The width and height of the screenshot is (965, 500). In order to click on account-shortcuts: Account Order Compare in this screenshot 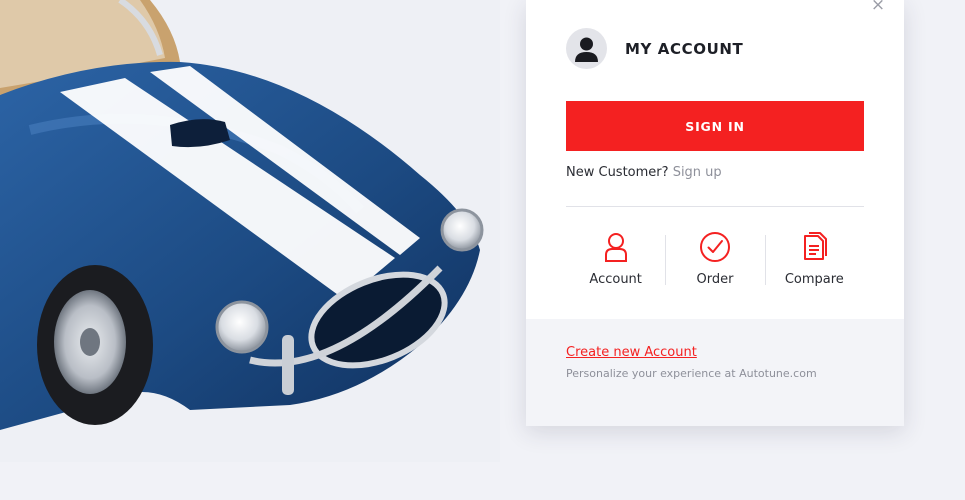, I will do `click(715, 260)`.